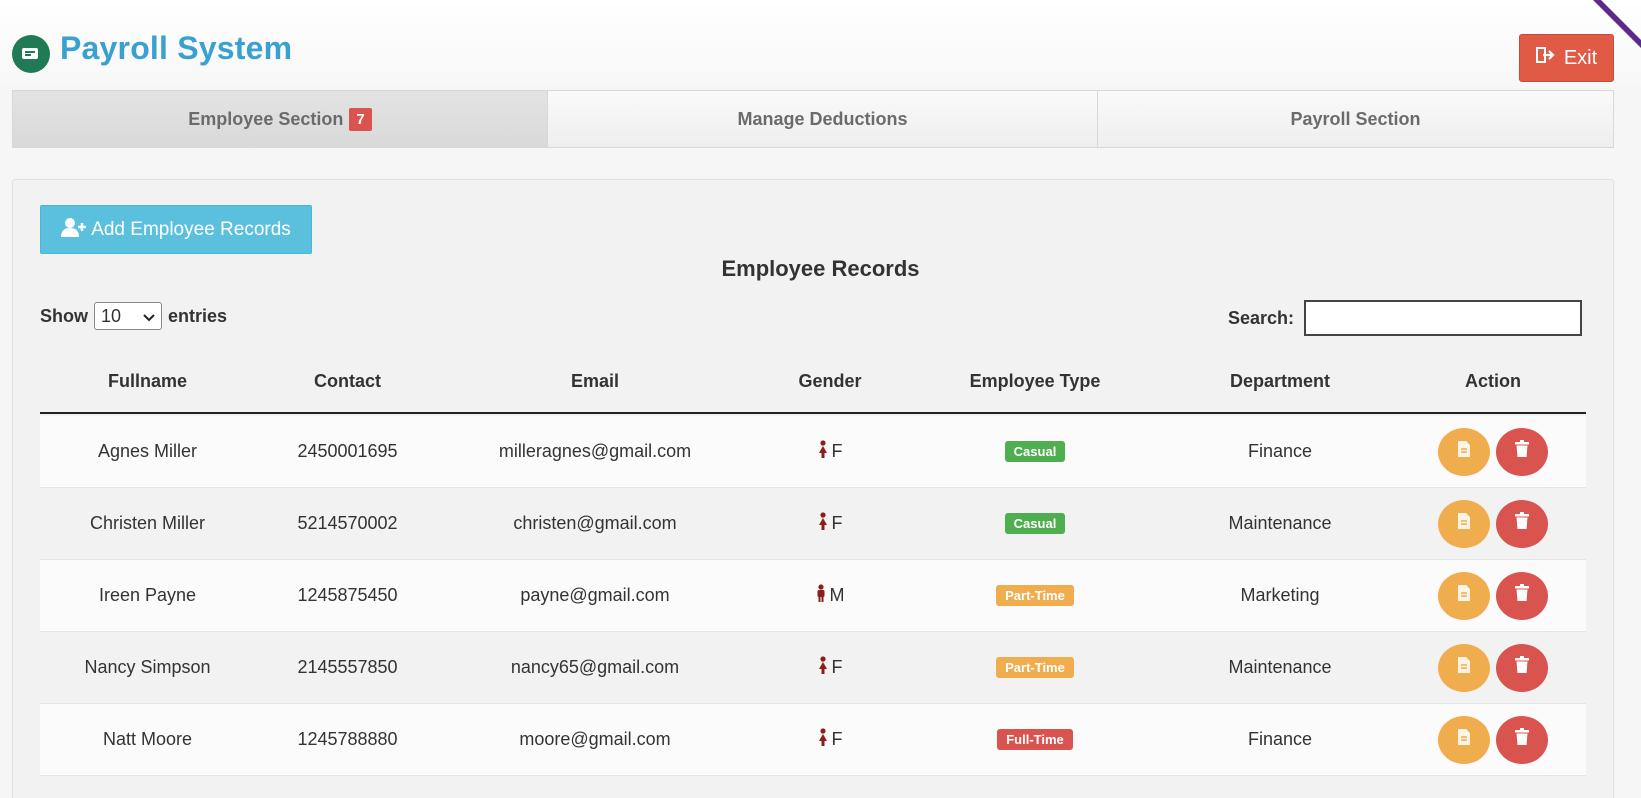 This screenshot has height=798, width=1641. I want to click on exit-button: Exit, so click(1566, 58).